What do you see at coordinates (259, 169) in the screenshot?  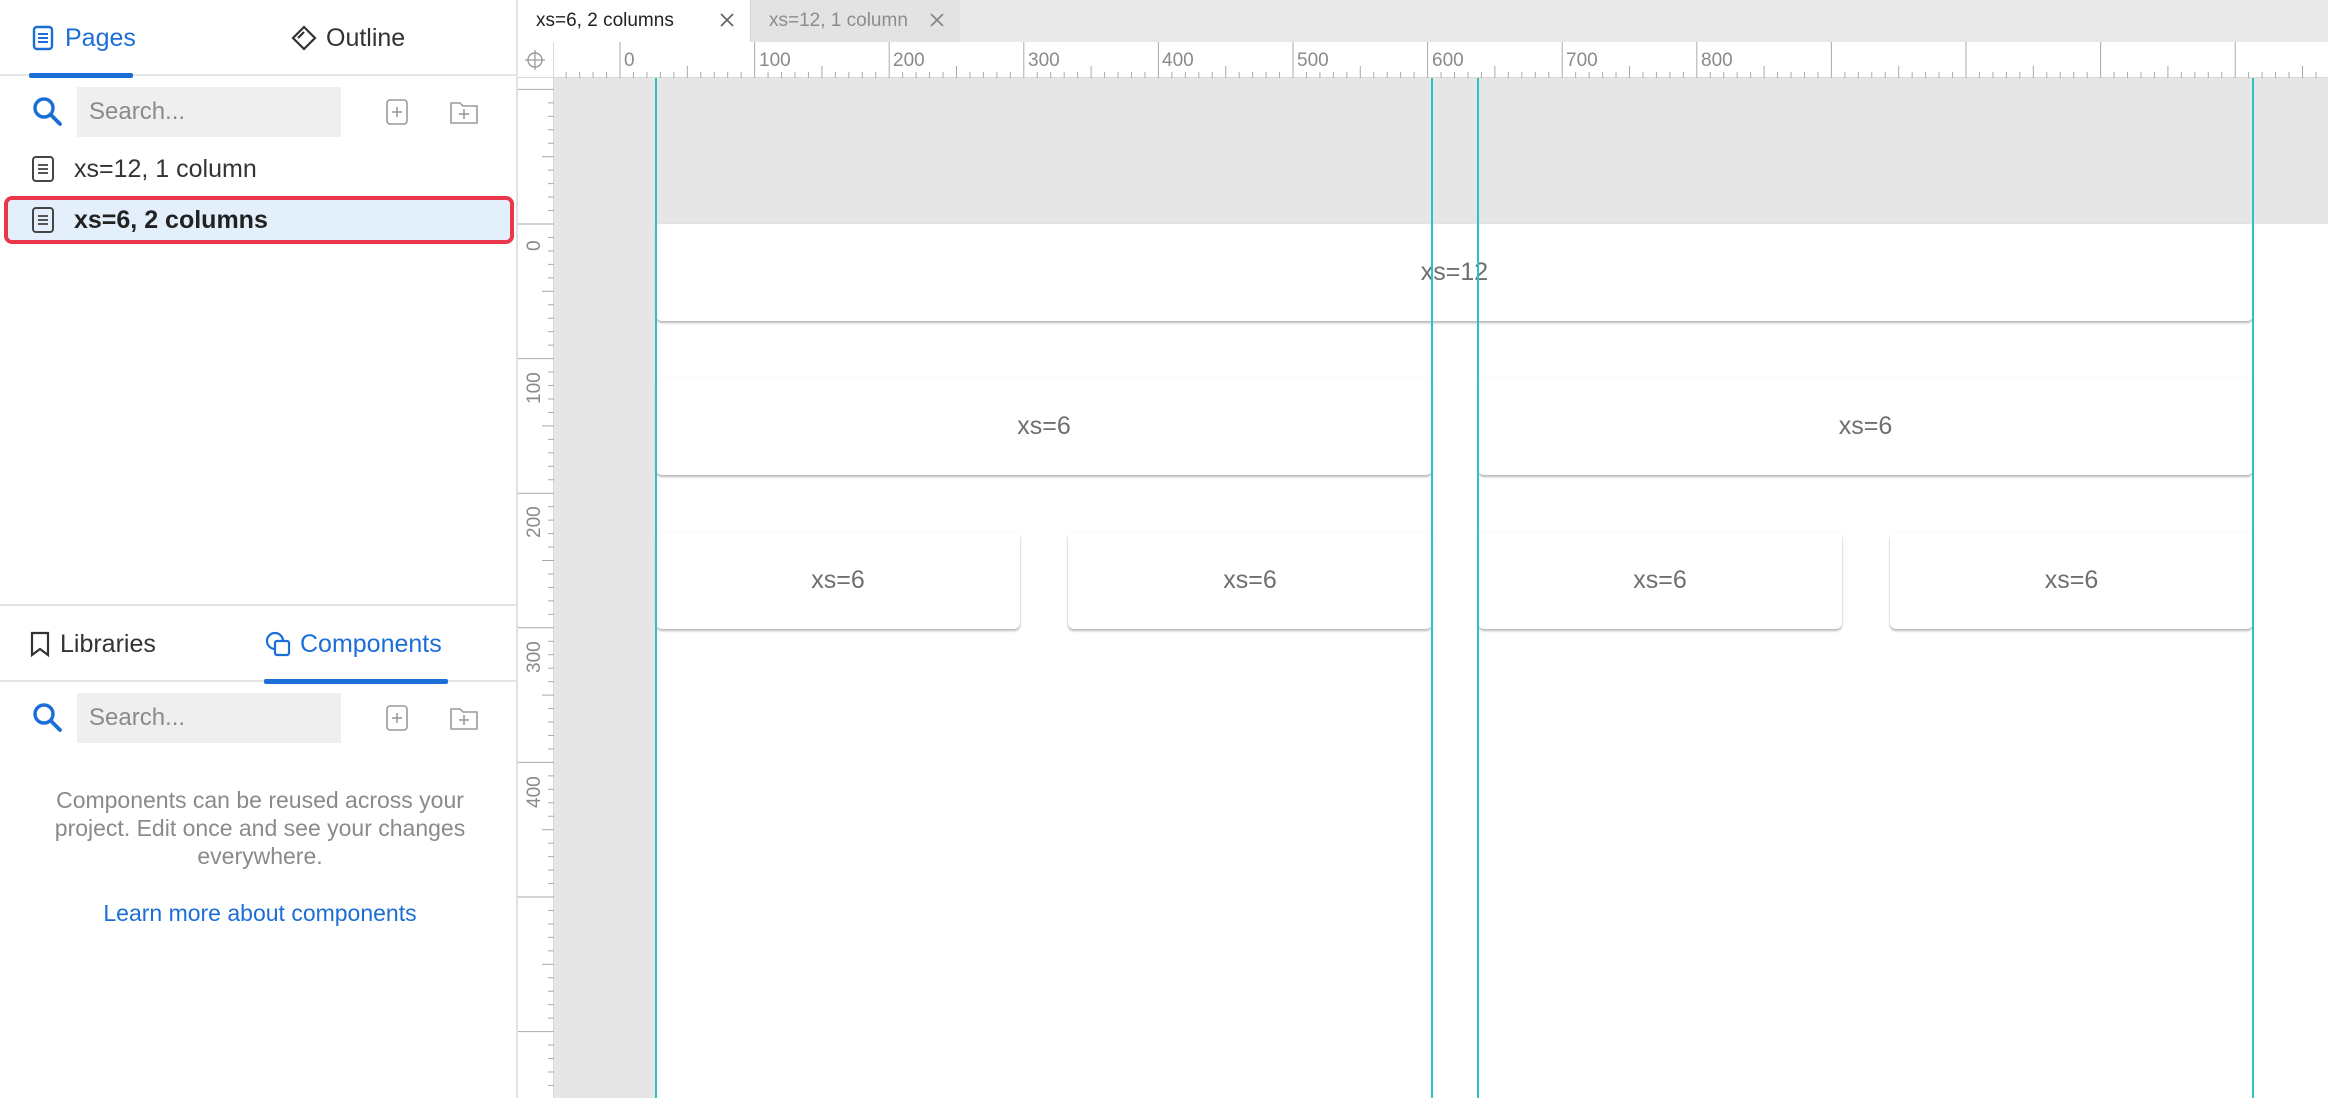 I see `page-item: xs=12, 1 column` at bounding box center [259, 169].